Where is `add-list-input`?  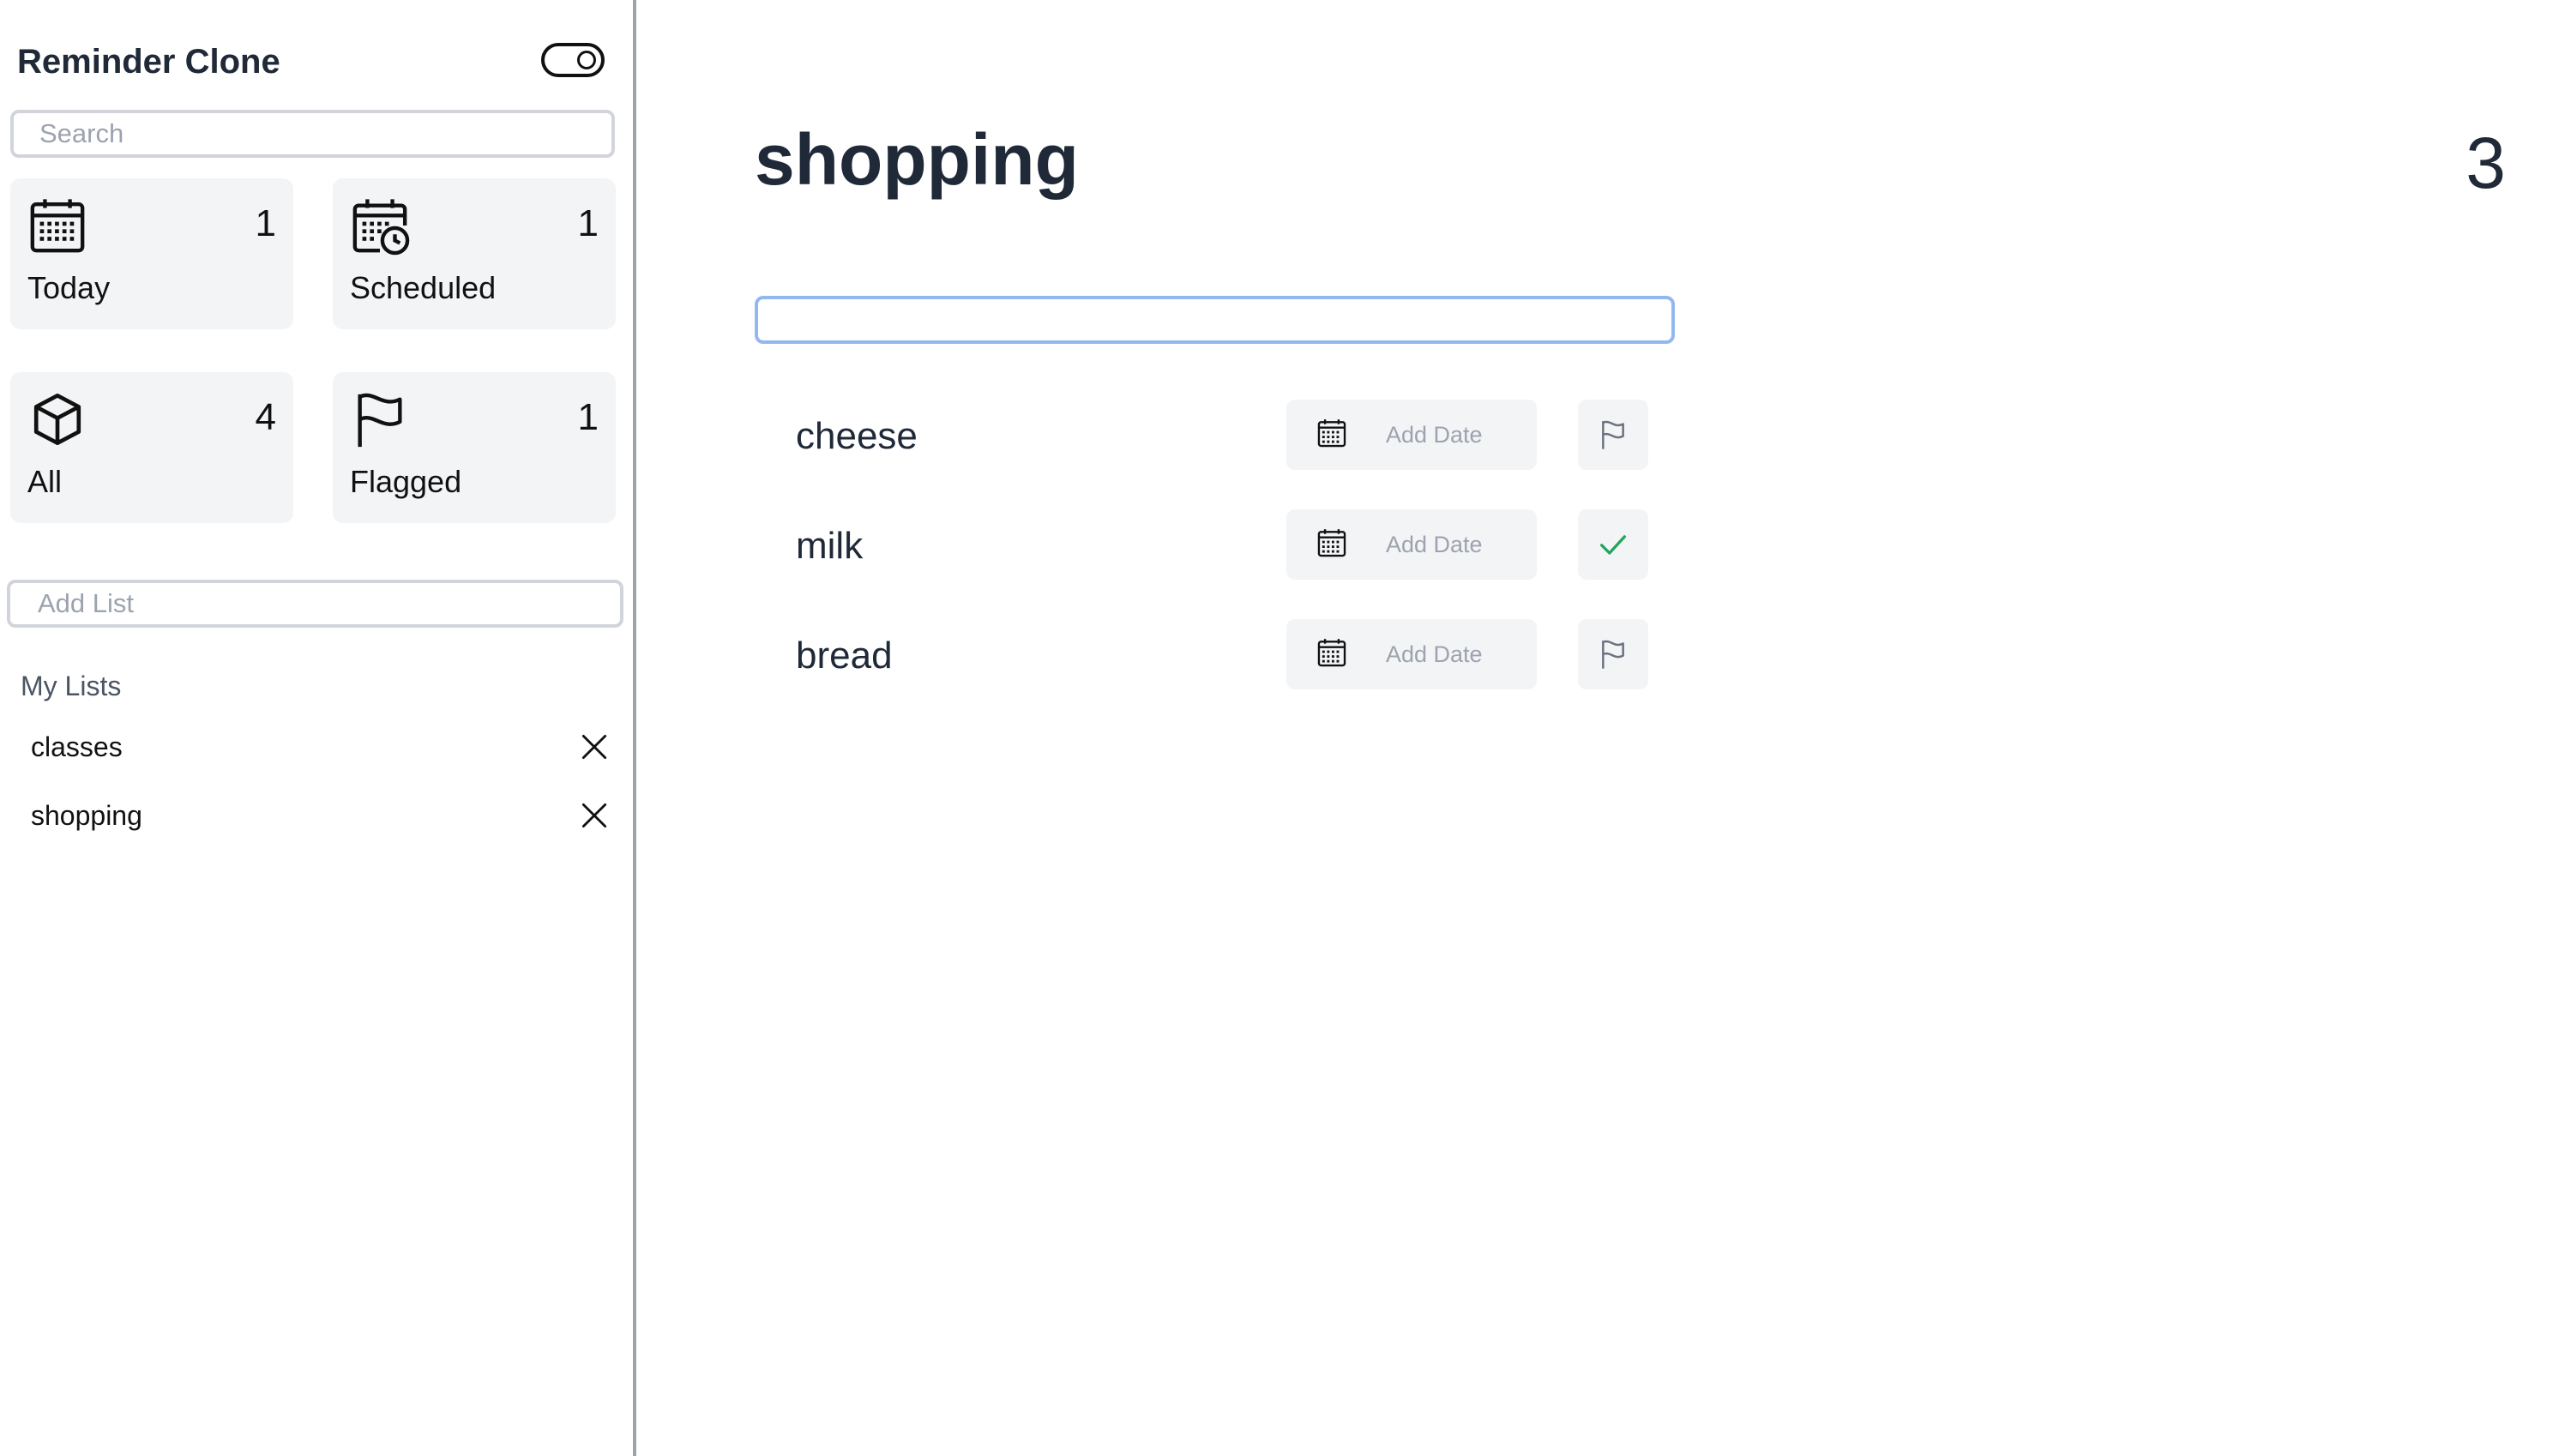
add-list-input is located at coordinates (315, 604).